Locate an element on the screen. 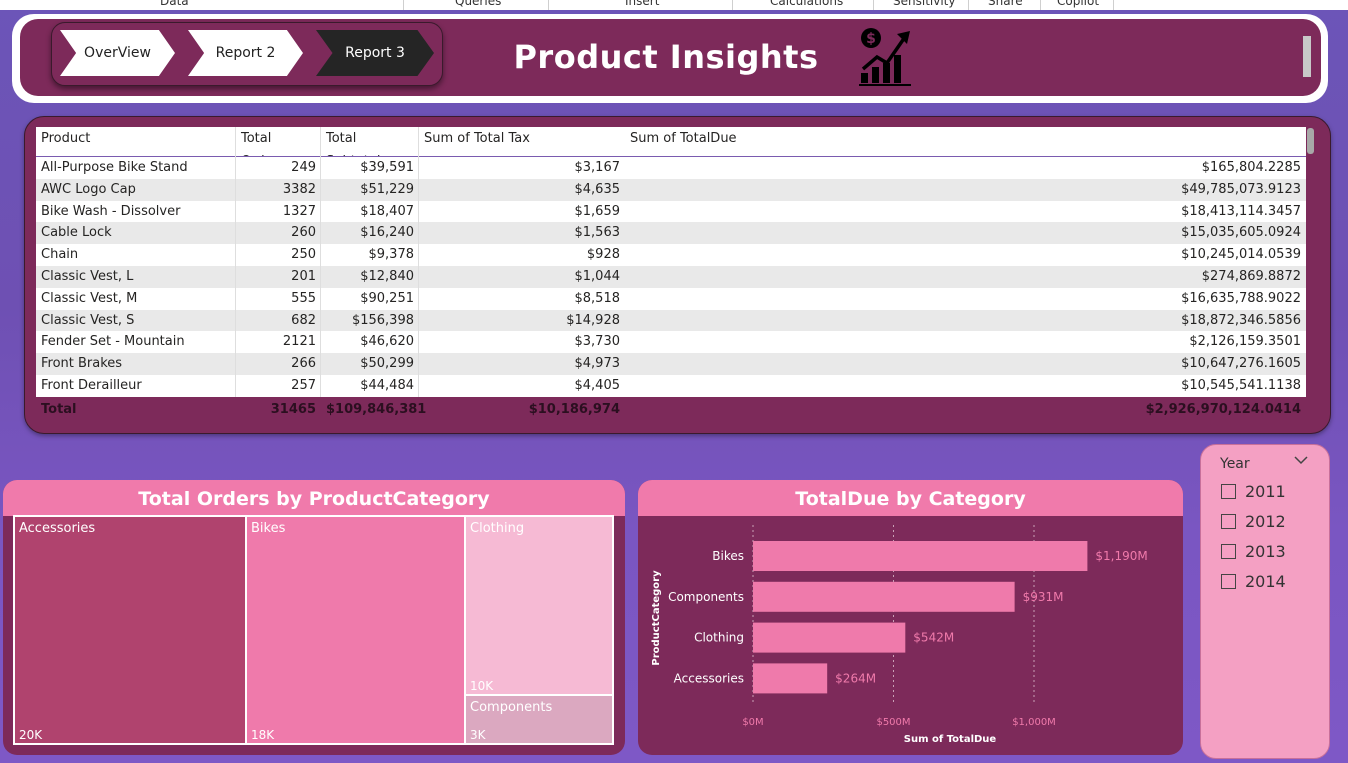  cell-total-tax: $1,044 is located at coordinates (597, 276).